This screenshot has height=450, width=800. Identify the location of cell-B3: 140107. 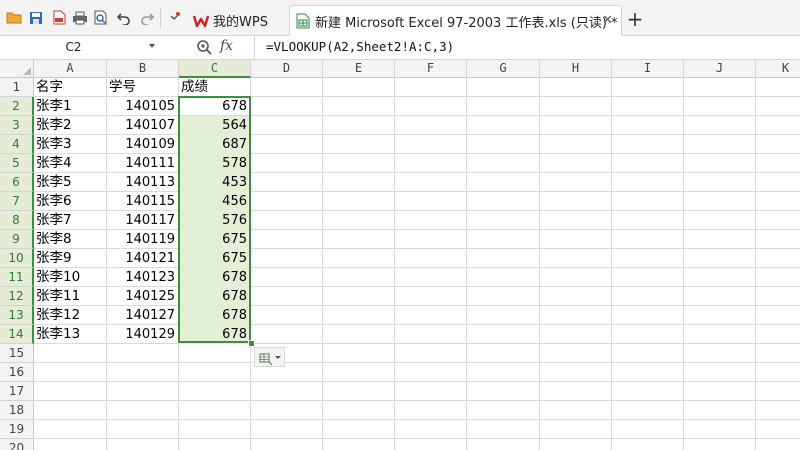
(142, 125).